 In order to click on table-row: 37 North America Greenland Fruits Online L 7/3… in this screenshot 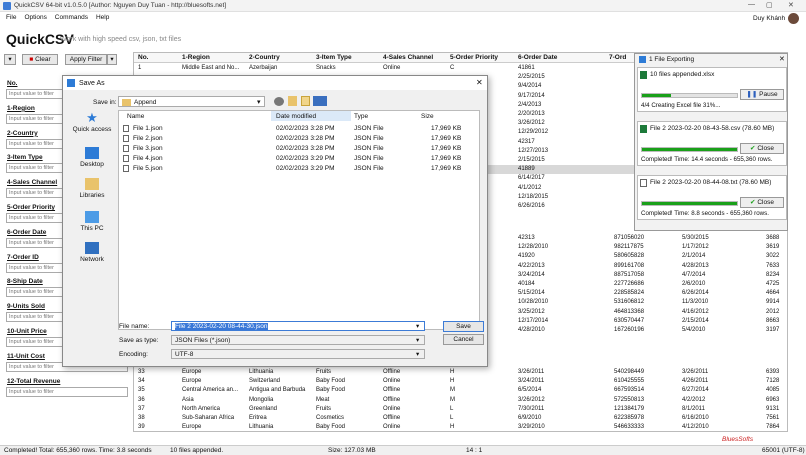, I will do `click(460, 409)`.